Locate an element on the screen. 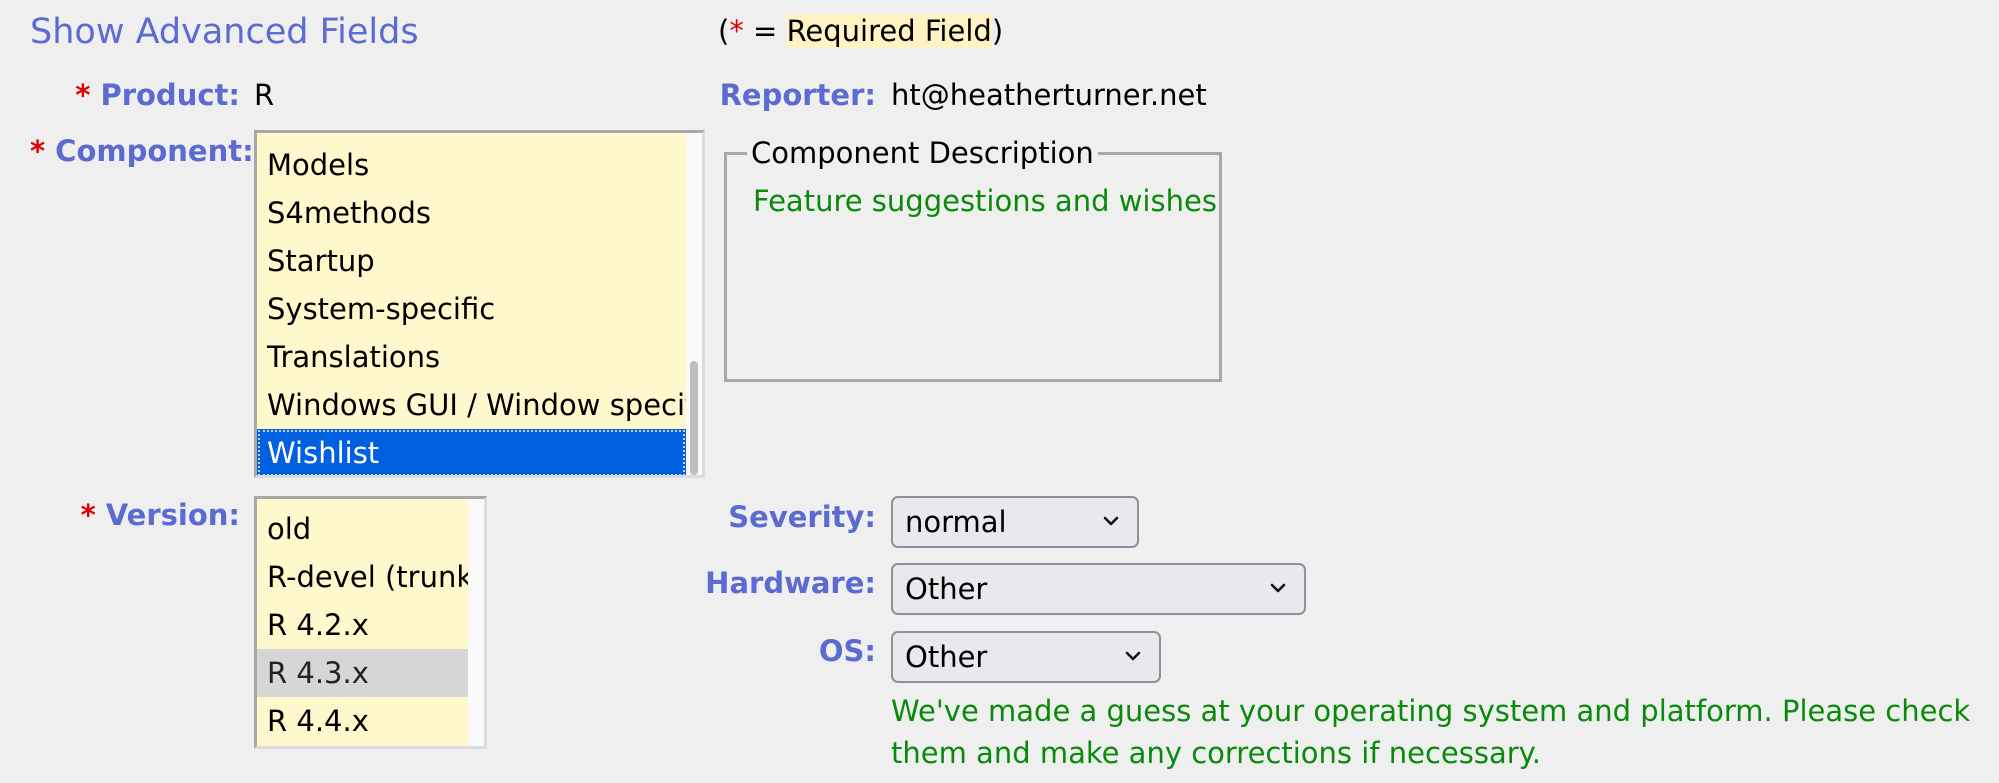  component-label: * Component: is located at coordinates (142, 151).